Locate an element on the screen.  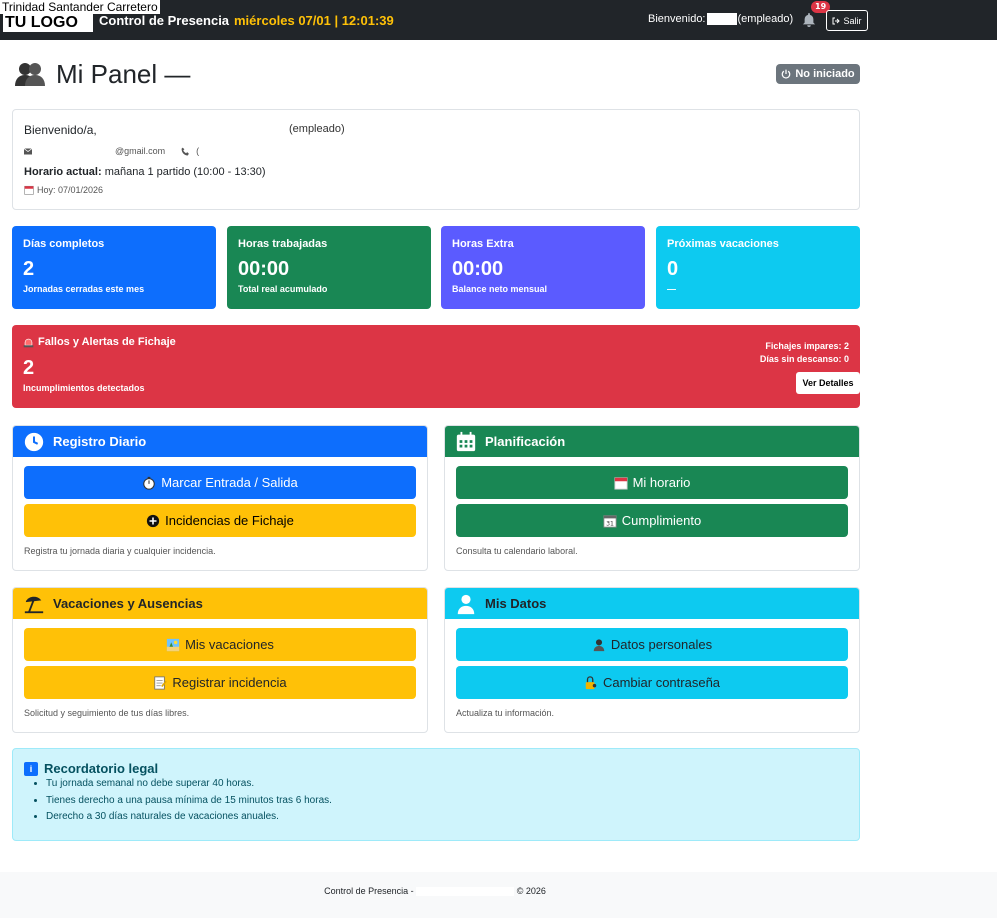
alerts-title: Fallos y Alertas de Fichaje is located at coordinates (99, 342).